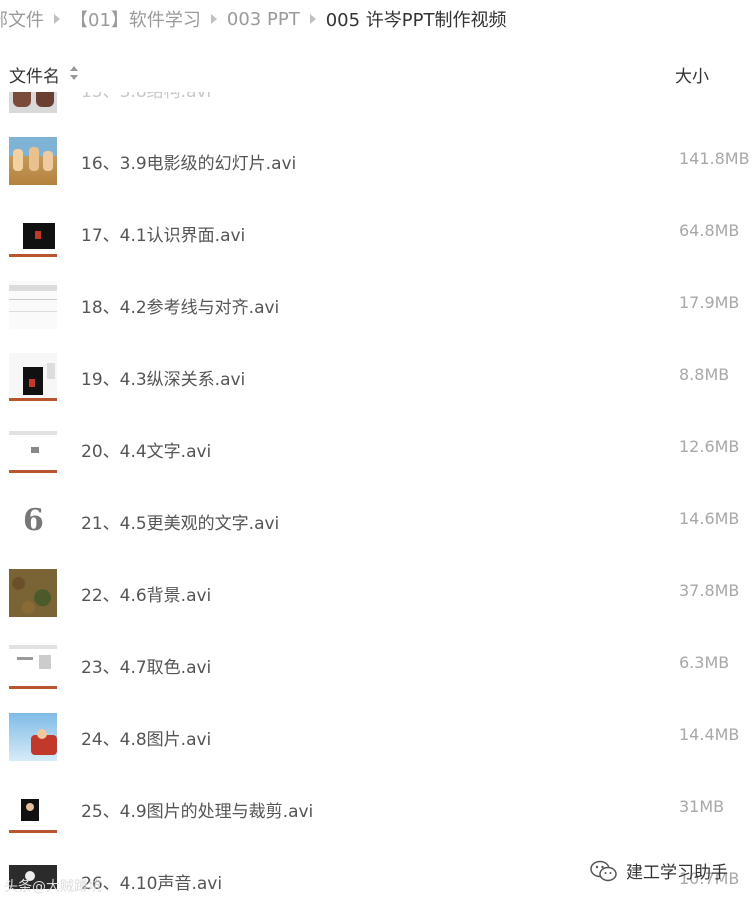  I want to click on file-size: 17.9MB, so click(709, 302).